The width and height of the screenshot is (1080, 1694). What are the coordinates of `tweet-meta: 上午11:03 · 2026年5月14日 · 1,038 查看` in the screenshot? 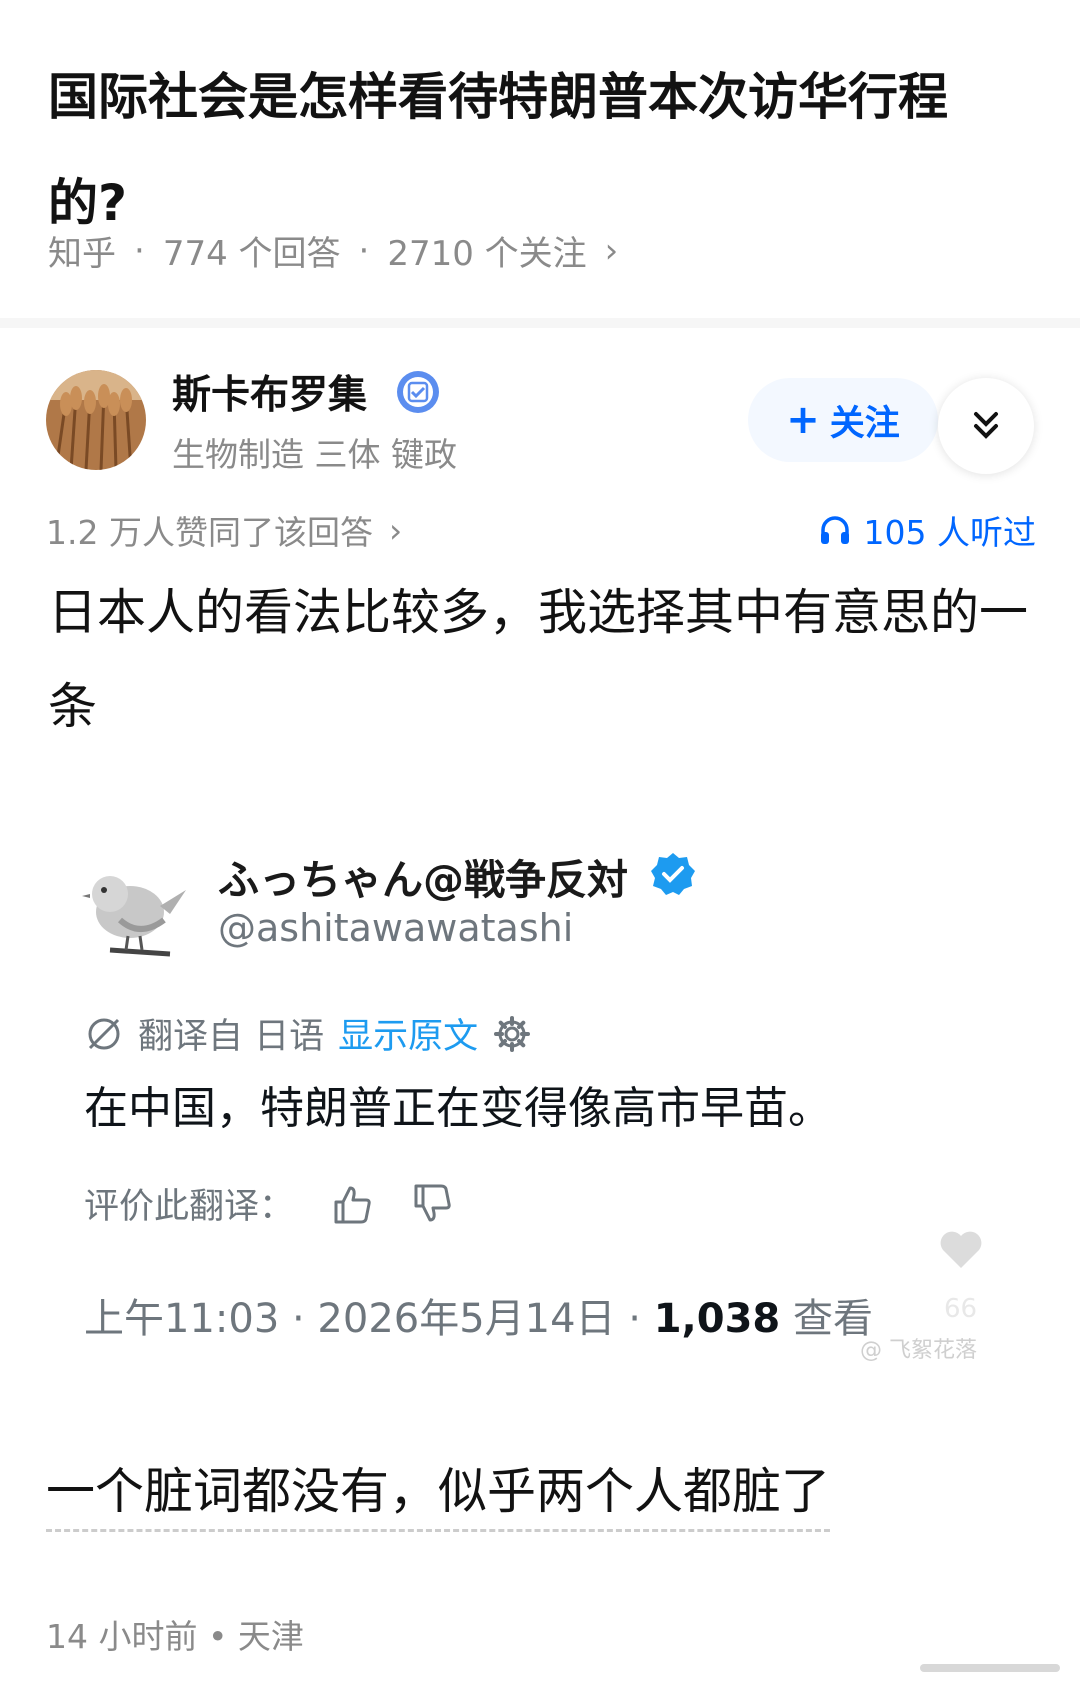 It's located at (478, 1315).